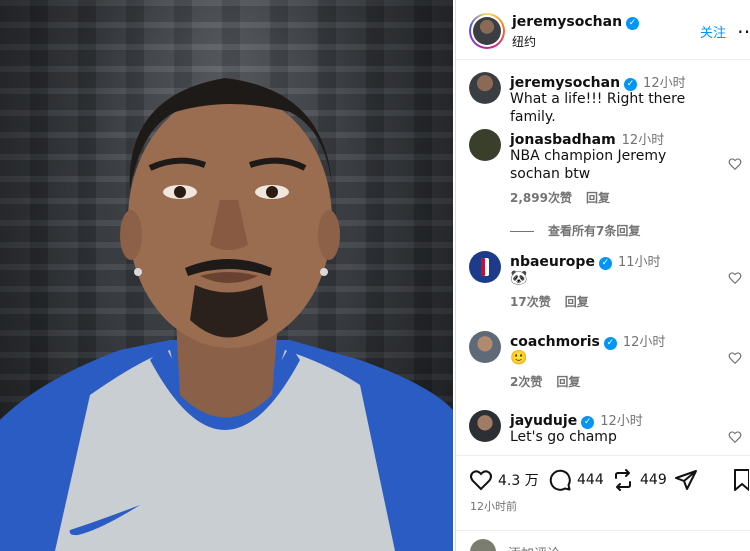 The image size is (750, 551). I want to click on verified-badge-icon: ✓, so click(633, 23).